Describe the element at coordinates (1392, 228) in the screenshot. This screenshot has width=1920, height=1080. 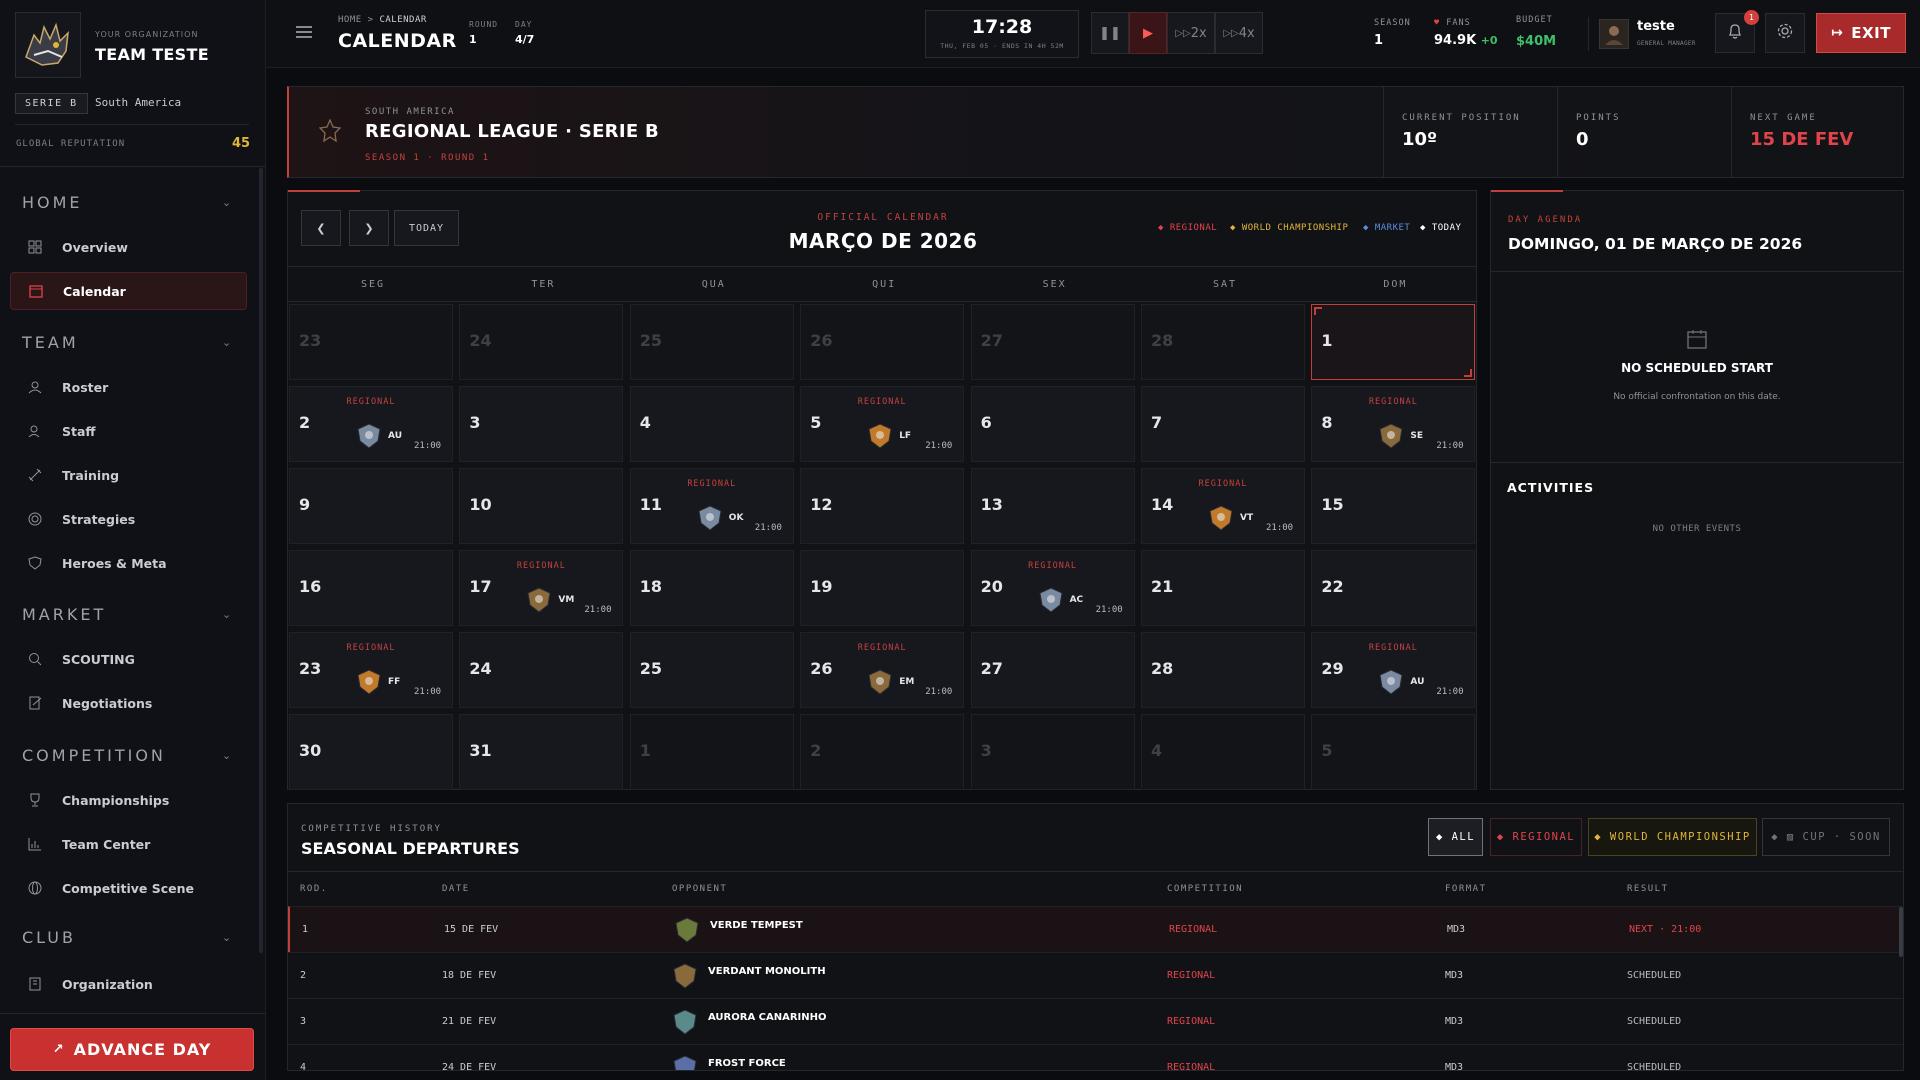
I see `legend-label: MARKET` at that location.